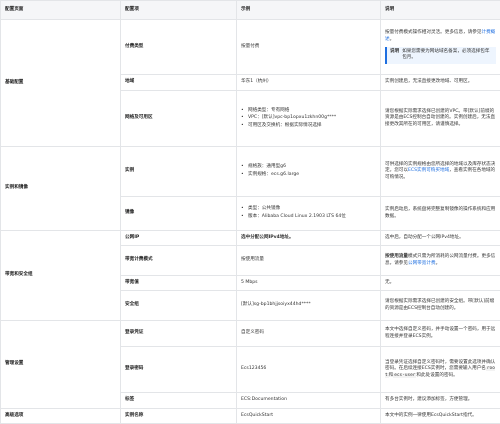 The height and width of the screenshot is (424, 500). Describe the element at coordinates (447, 55) in the screenshot. I see `note-text: 如果您需要为网站域名备案，必须选择包年包月。` at that location.